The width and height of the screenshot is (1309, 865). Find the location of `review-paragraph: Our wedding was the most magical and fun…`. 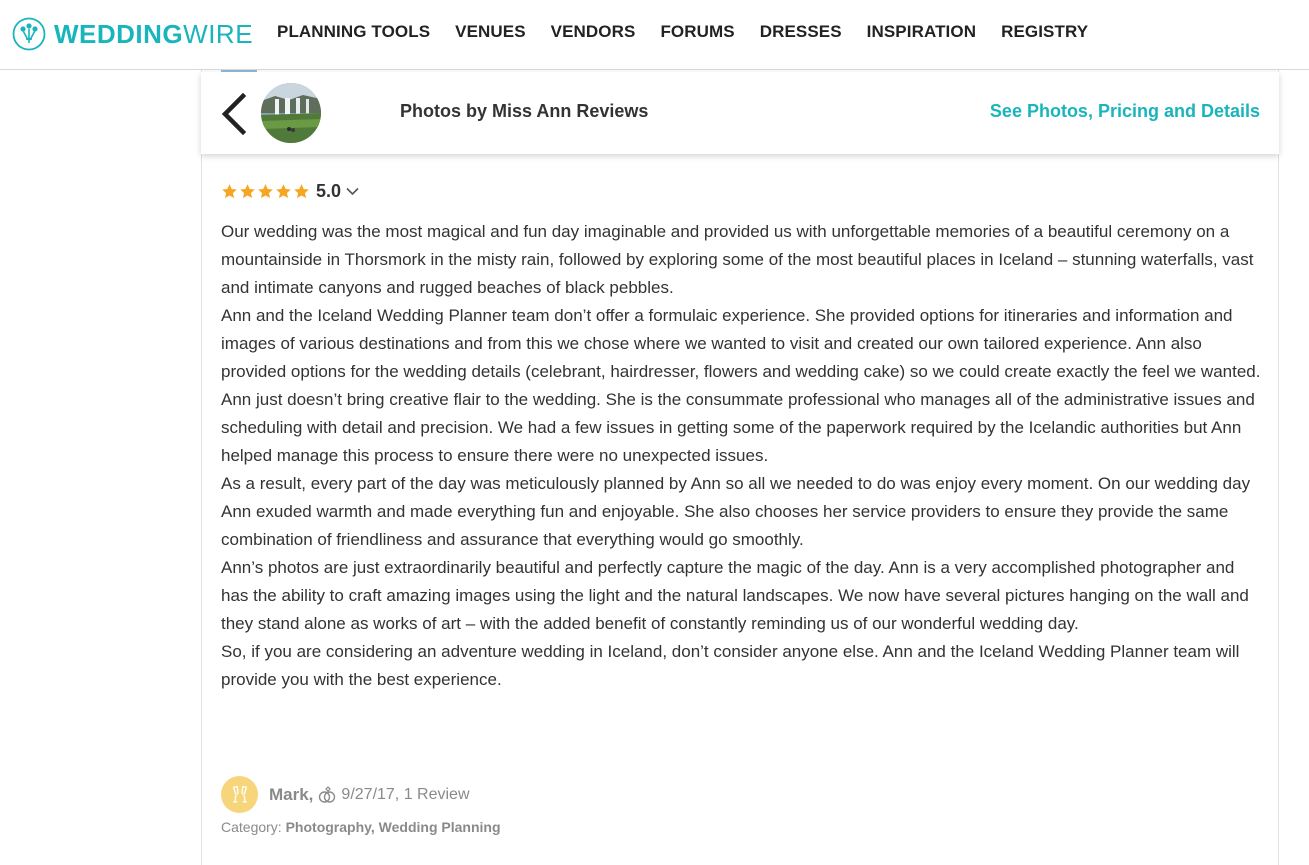

review-paragraph: Our wedding was the most magical and fun… is located at coordinates (737, 259).